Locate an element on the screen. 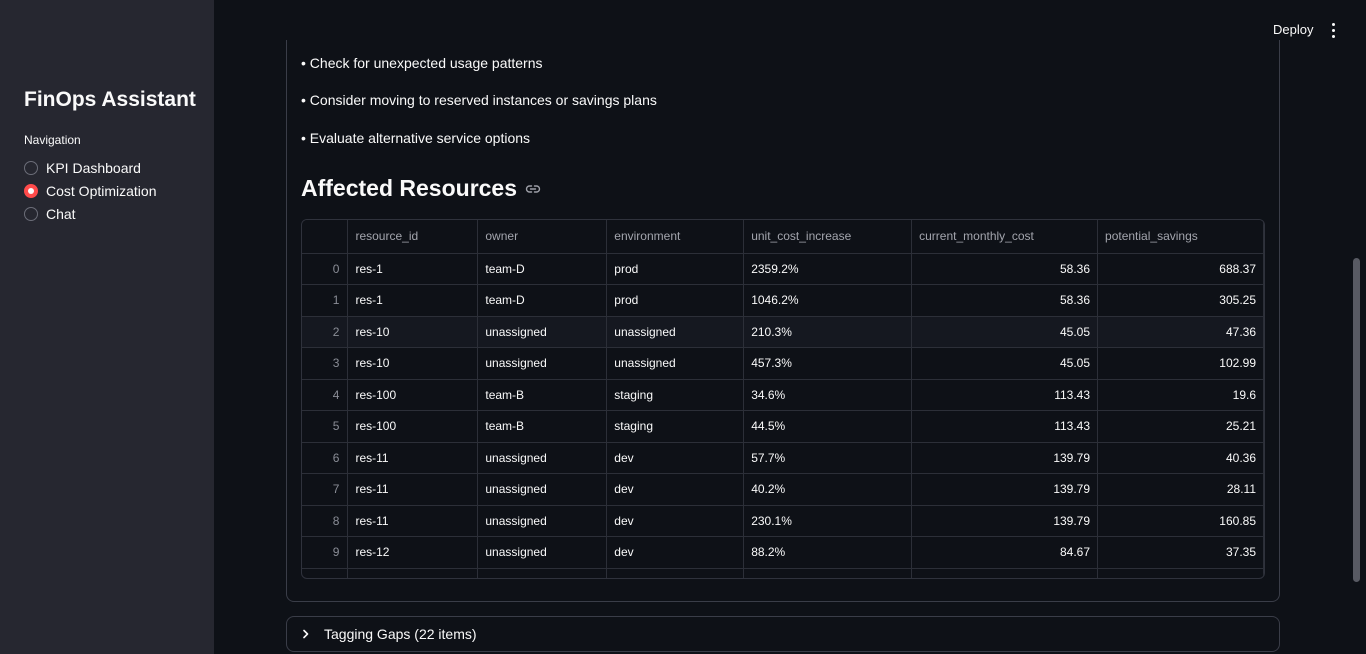 This screenshot has width=1366, height=654. table-row: 5 res-100 team-B staging 44.5% 113.43 25.21 is located at coordinates (783, 426).